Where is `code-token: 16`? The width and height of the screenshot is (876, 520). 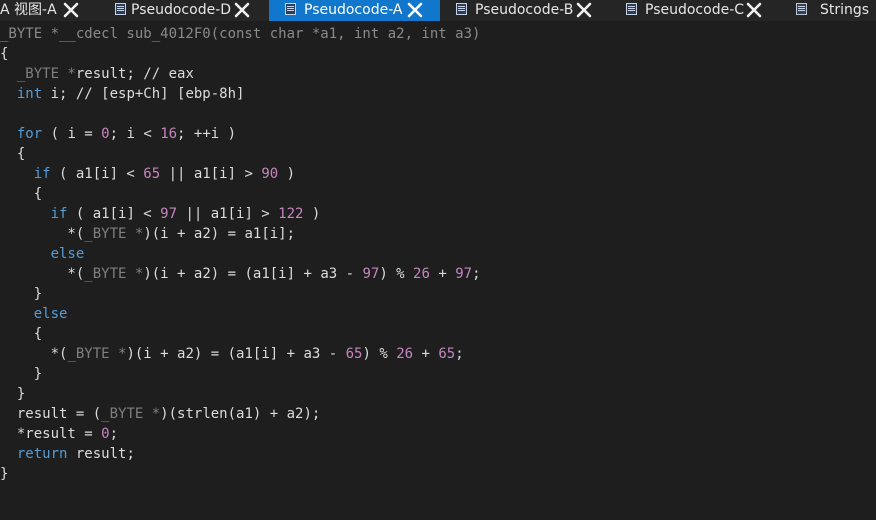 code-token: 16 is located at coordinates (169, 134).